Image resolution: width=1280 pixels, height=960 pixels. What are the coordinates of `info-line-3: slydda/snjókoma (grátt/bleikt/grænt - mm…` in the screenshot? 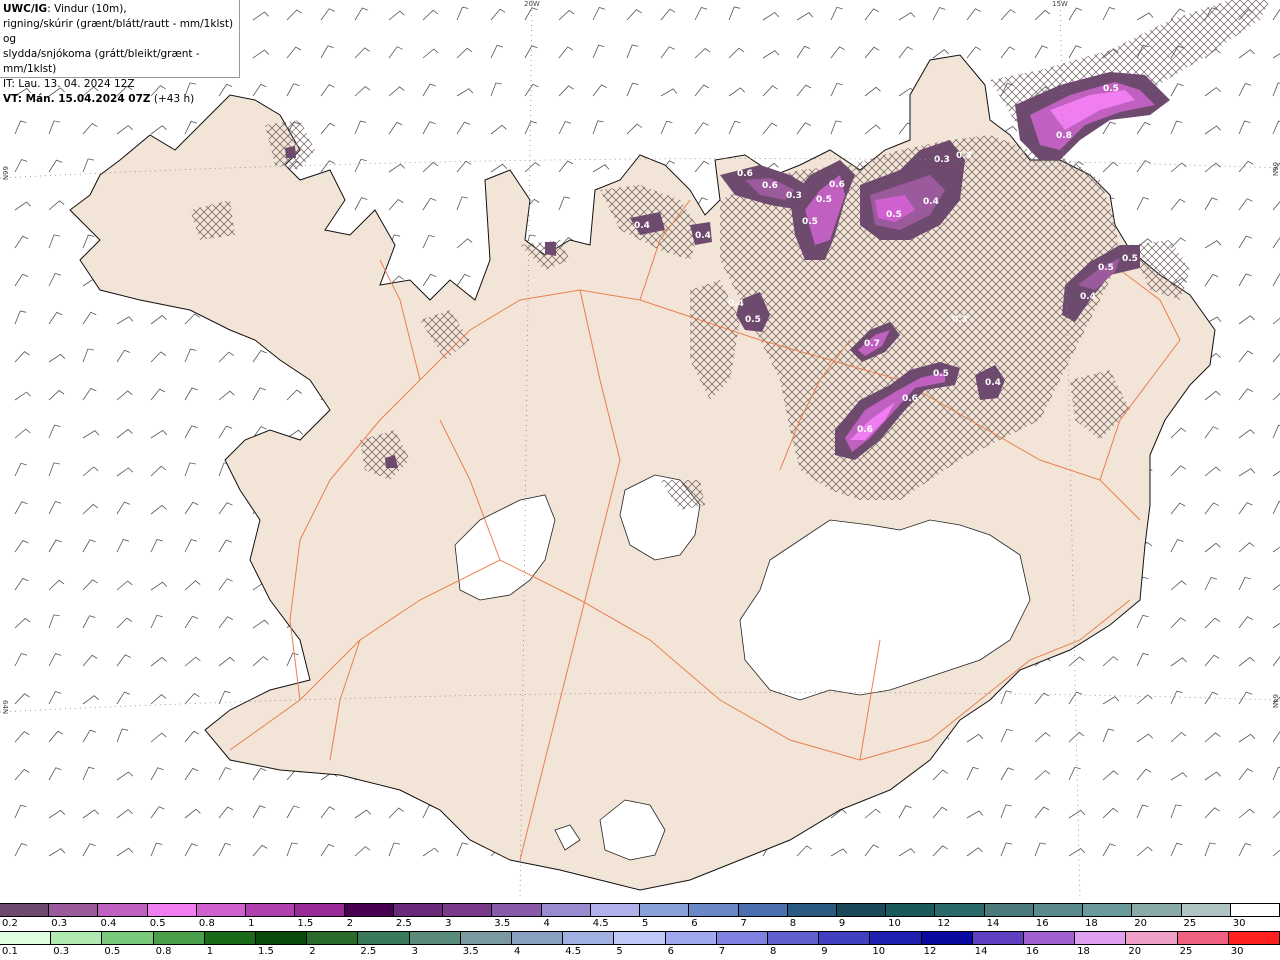 It's located at (101, 61).